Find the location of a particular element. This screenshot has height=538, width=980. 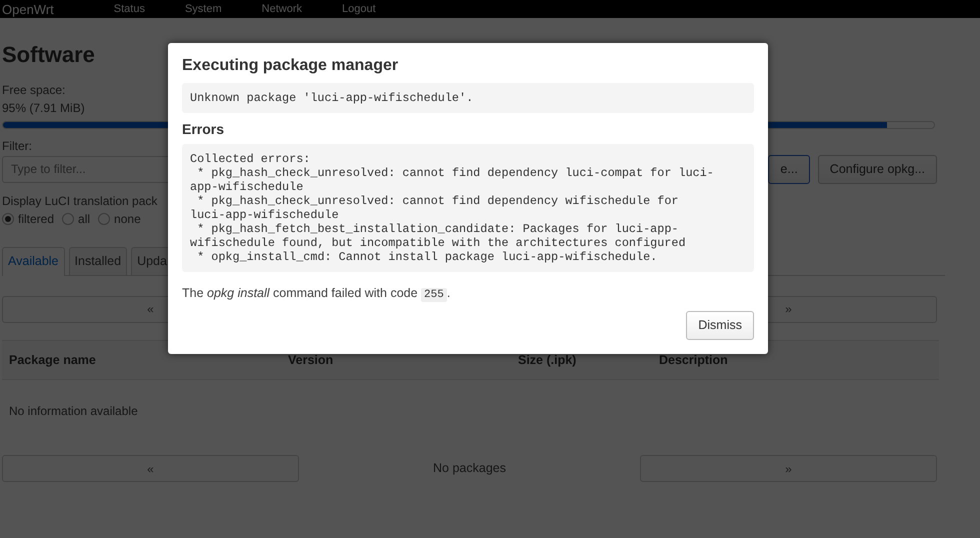

free-space-label: Free space: is located at coordinates (34, 90).